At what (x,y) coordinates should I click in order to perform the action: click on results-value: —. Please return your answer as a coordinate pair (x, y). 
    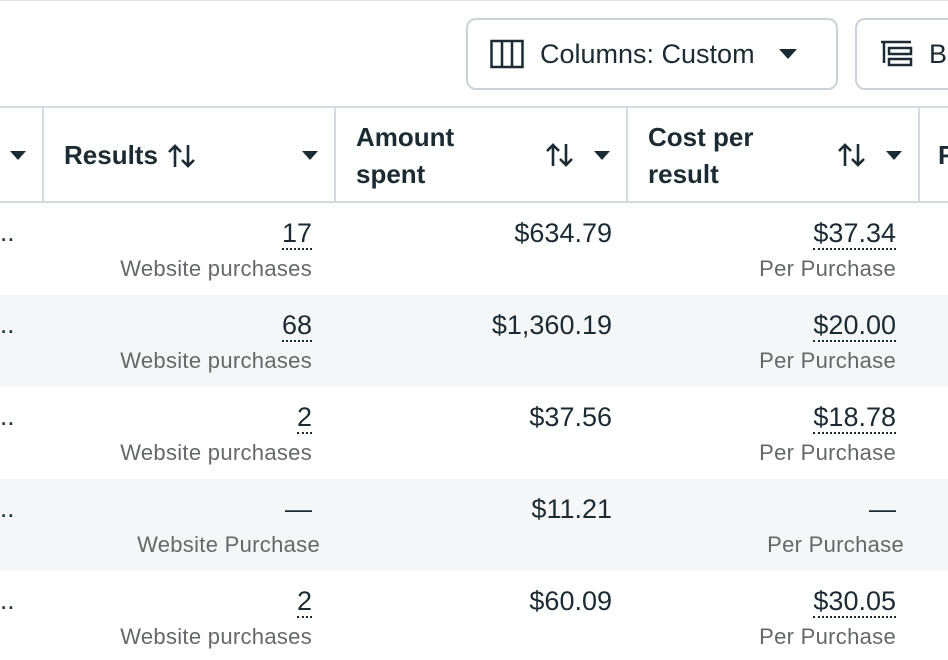
    Looking at the image, I should click on (298, 509).